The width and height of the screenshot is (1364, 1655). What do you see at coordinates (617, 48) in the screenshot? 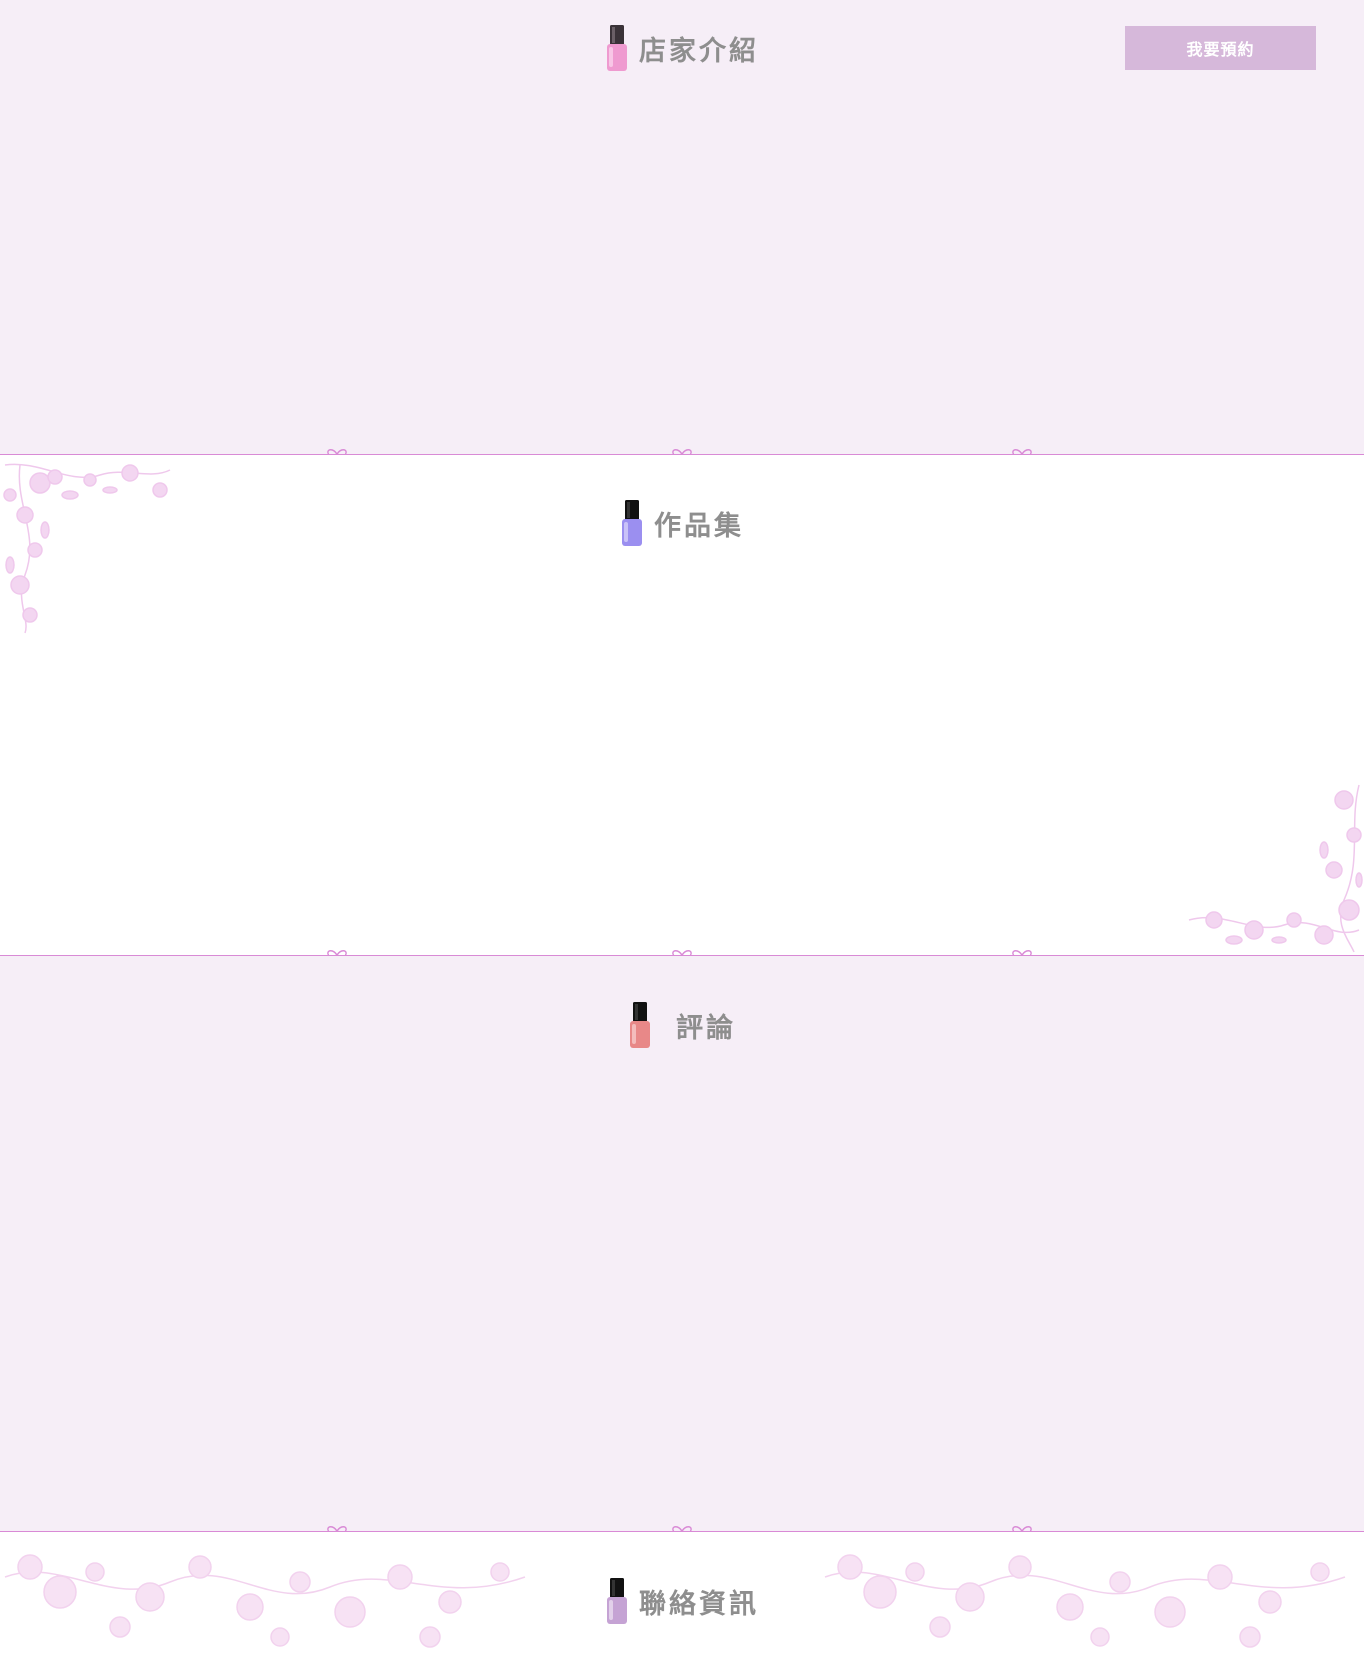
I see `pink-nail-polish-icon` at bounding box center [617, 48].